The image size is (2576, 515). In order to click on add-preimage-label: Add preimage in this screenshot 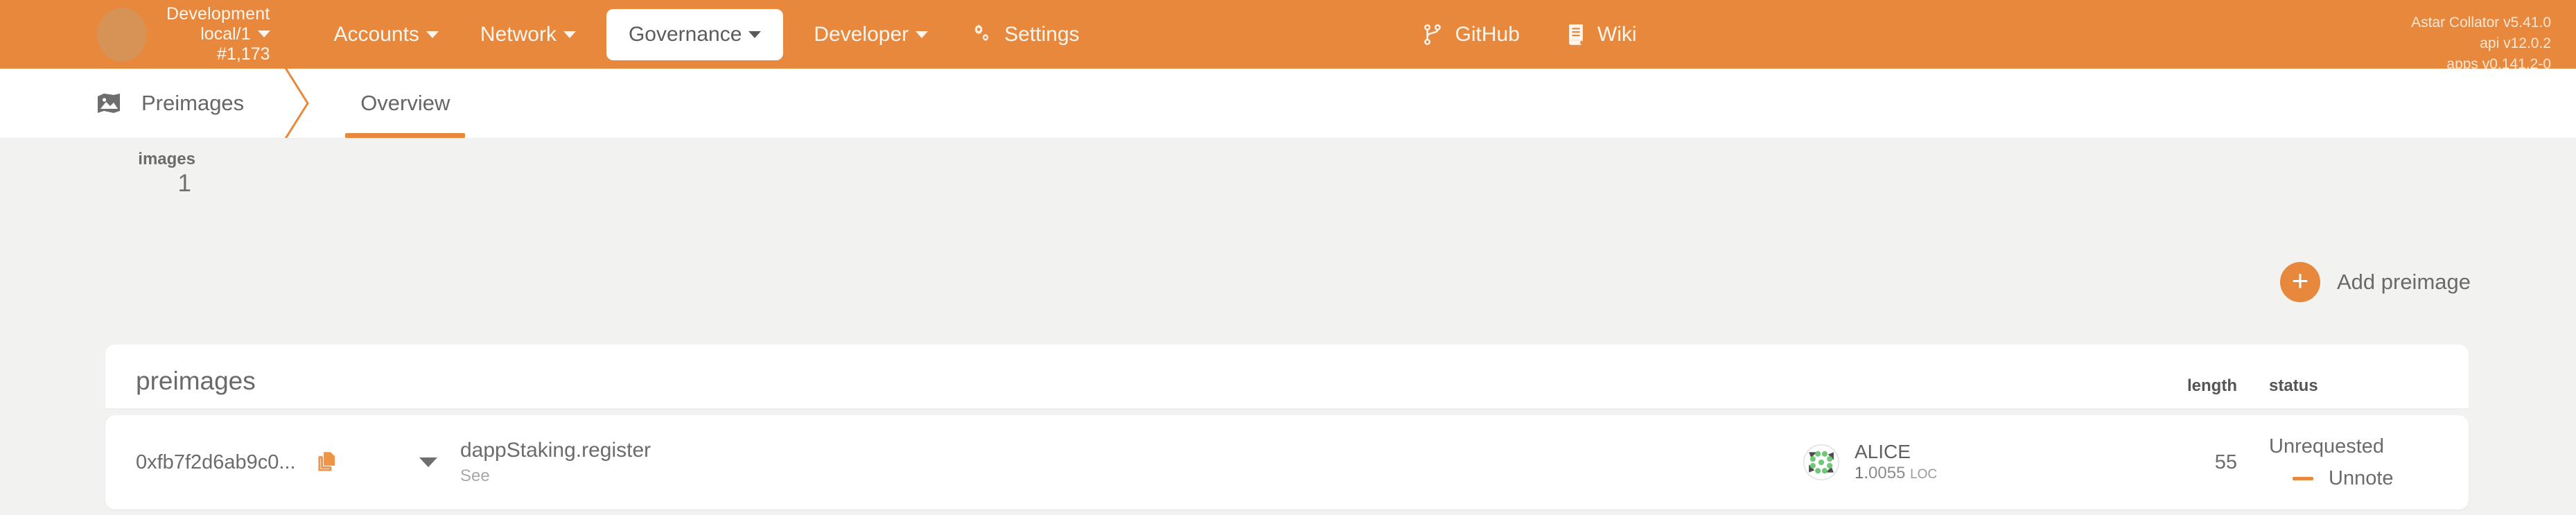, I will do `click(2403, 282)`.